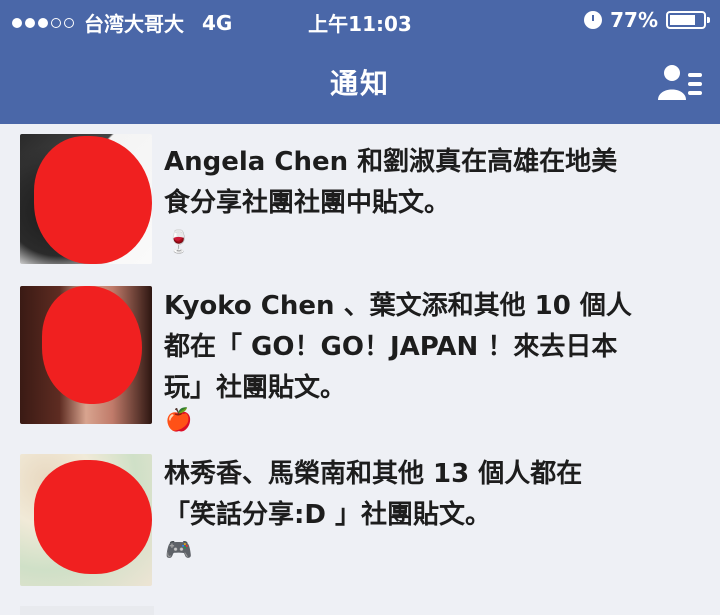 The height and width of the screenshot is (615, 720). Describe the element at coordinates (360, 20) in the screenshot. I see `status-bar: 台湾大哥大 4G 上午11:03 77%` at that location.